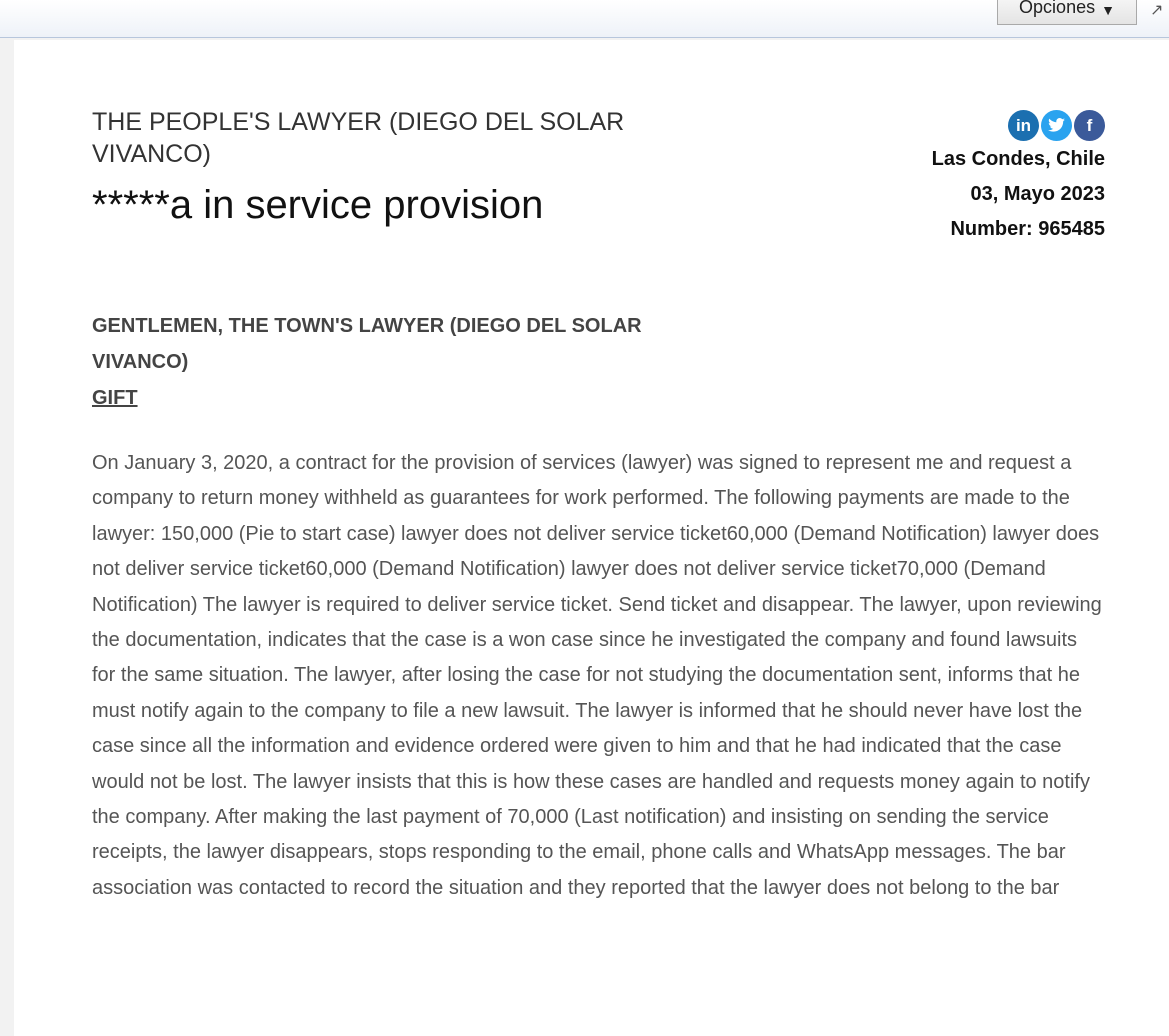  What do you see at coordinates (1018, 159) in the screenshot?
I see `complaint-location: Las Condes, Chile` at bounding box center [1018, 159].